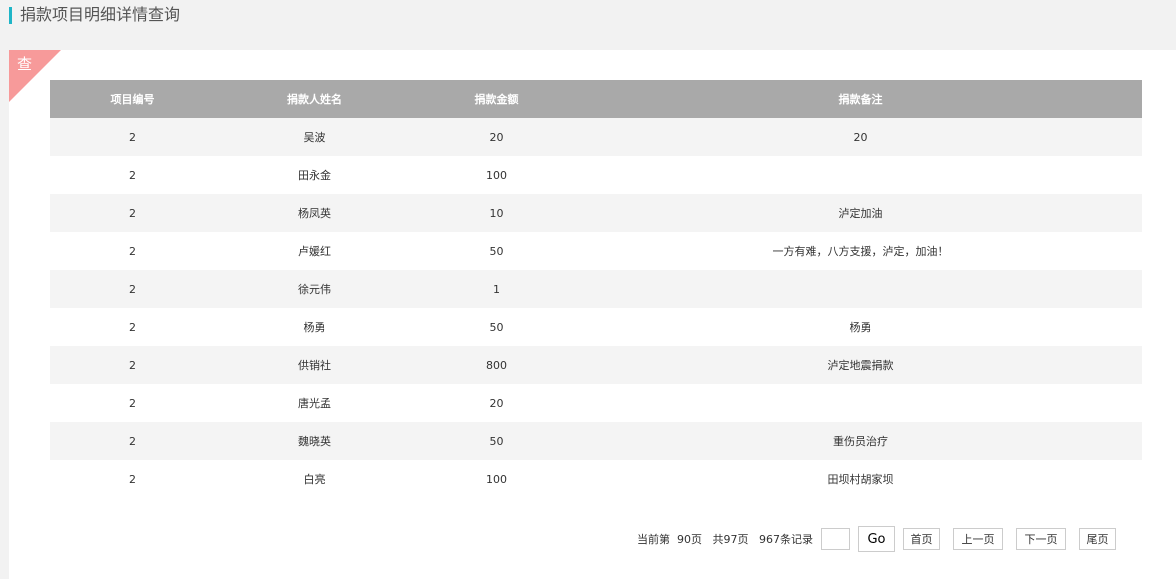 Image resolution: width=1176 pixels, height=579 pixels. I want to click on cell-donor-name: 徐元伟, so click(314, 289).